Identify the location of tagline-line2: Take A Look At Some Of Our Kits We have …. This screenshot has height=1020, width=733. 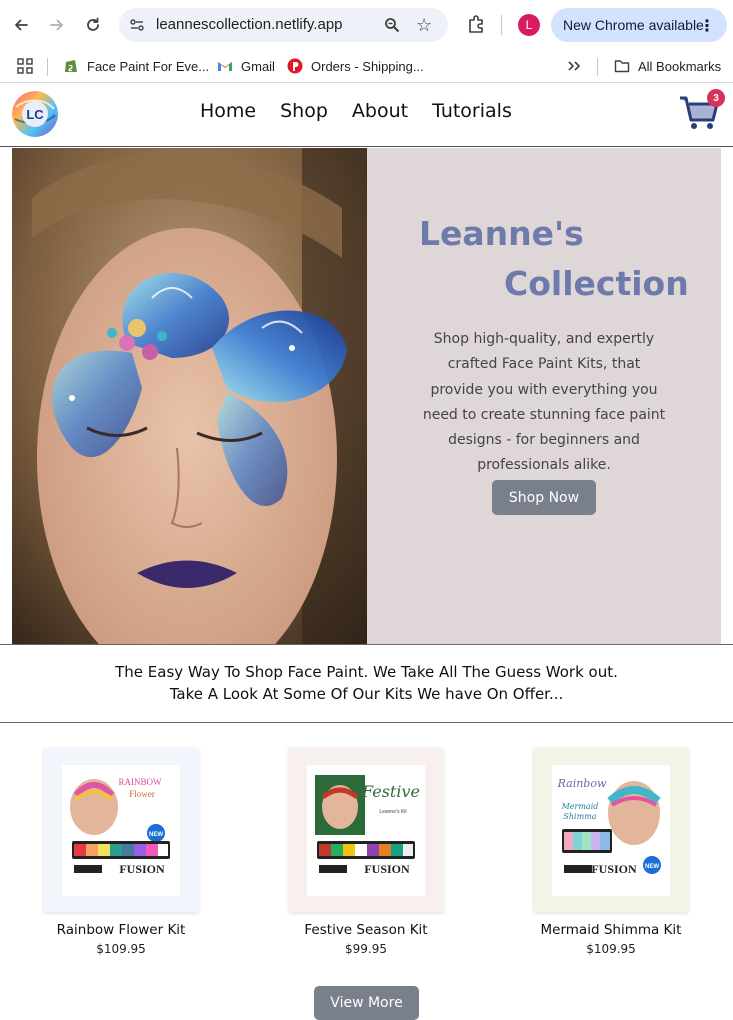
(366, 694).